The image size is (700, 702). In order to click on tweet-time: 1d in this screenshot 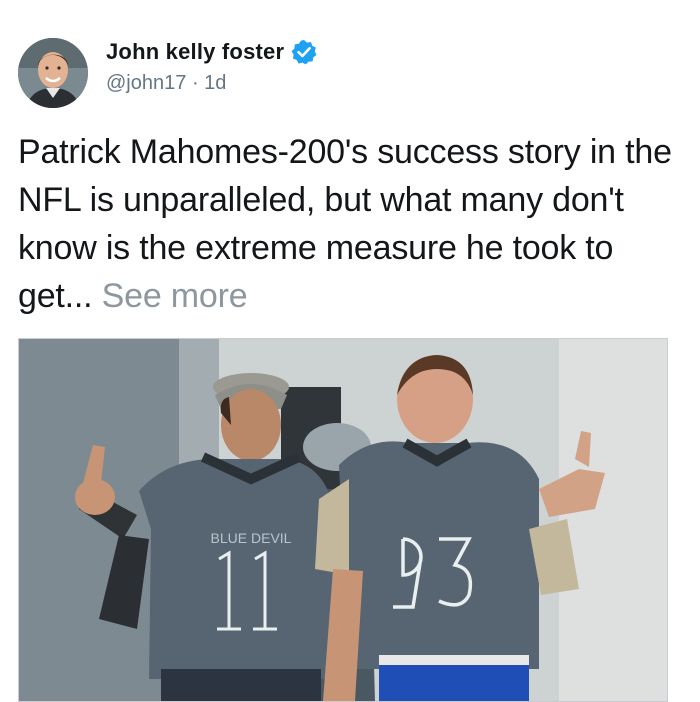, I will do `click(215, 83)`.